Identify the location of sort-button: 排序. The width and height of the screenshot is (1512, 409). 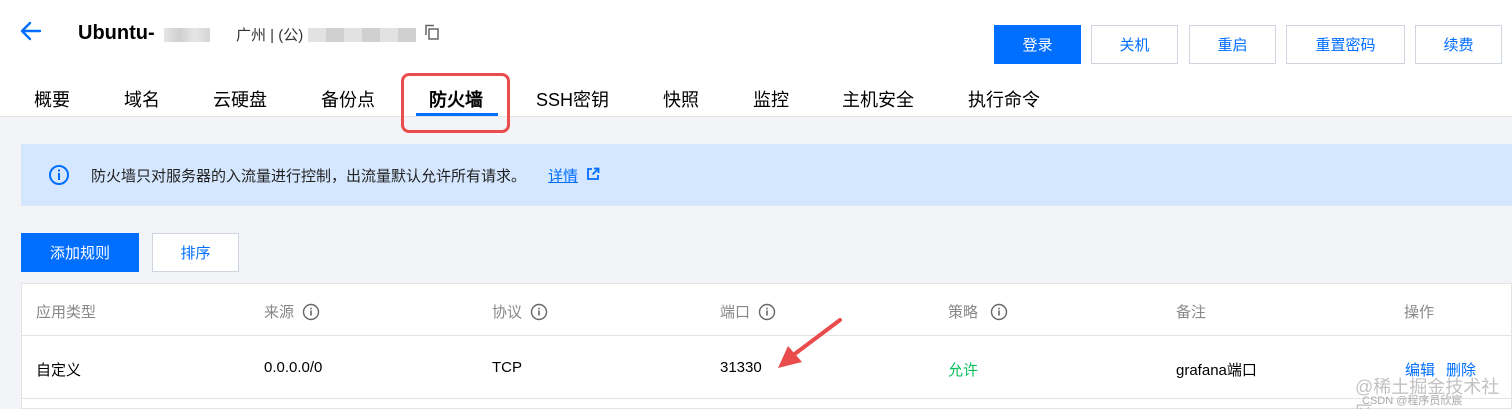
(195, 252).